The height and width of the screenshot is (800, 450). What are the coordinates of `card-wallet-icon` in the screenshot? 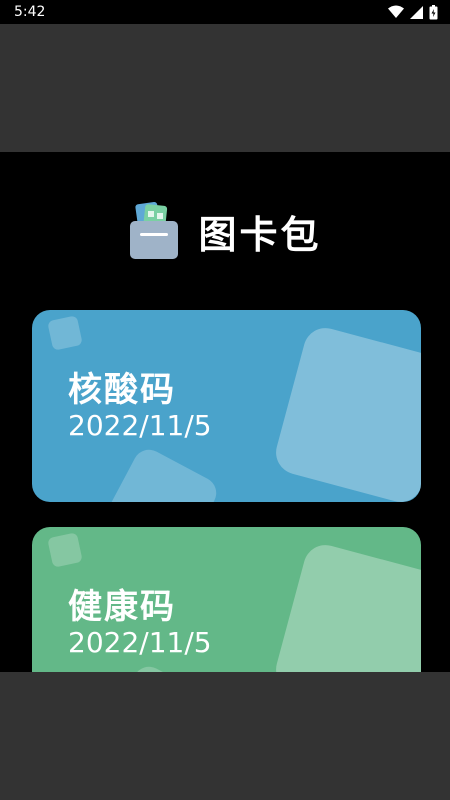 It's located at (154, 231).